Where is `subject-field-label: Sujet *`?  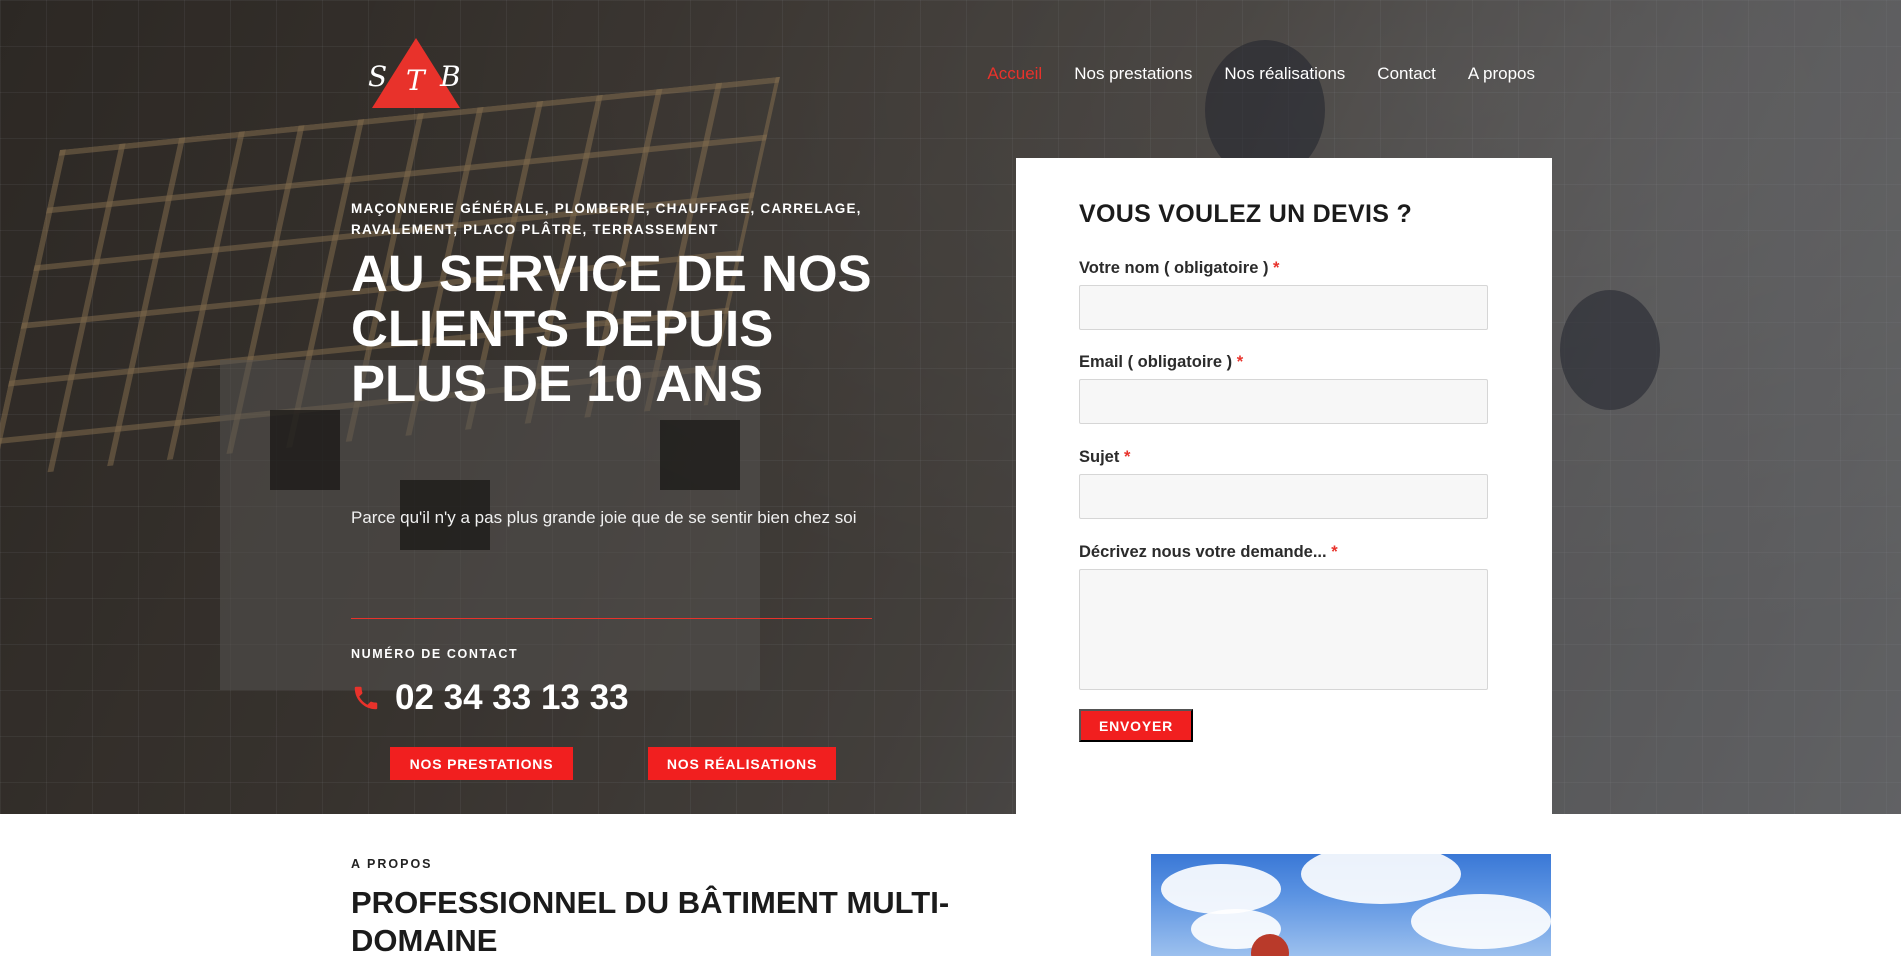 subject-field-label: Sujet * is located at coordinates (1105, 457).